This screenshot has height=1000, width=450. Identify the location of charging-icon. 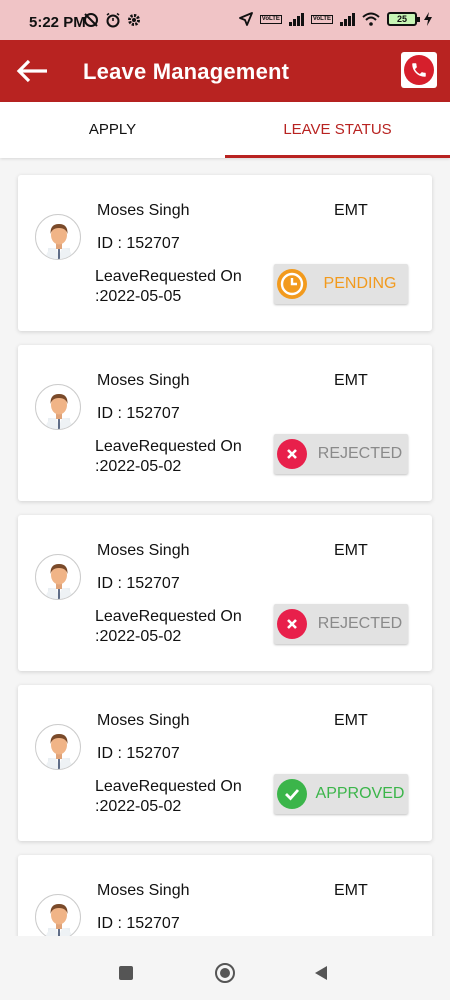
(428, 19).